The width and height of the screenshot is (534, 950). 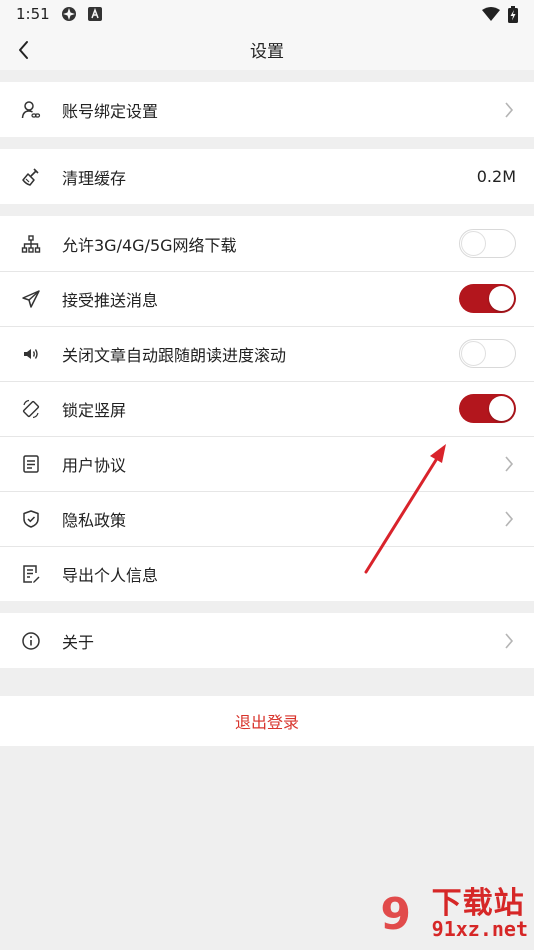 I want to click on screen-rotation-icon, so click(x=31, y=409).